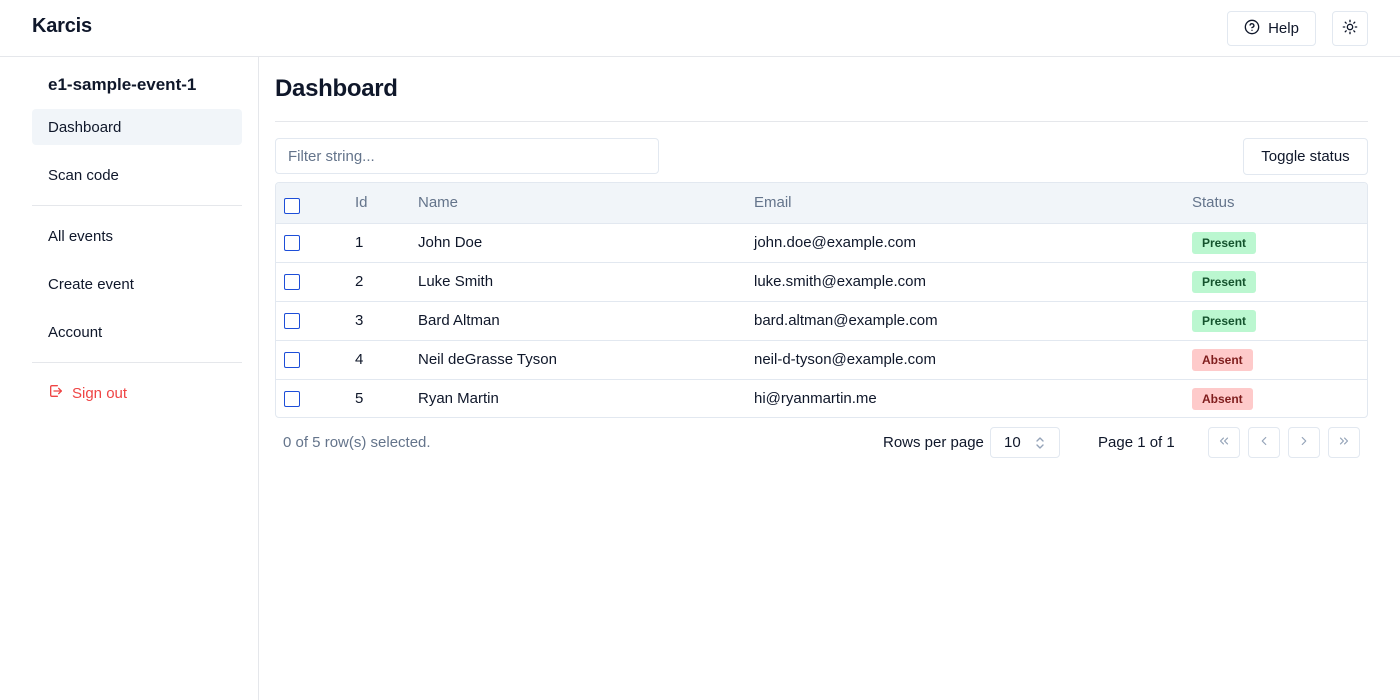 The width and height of the screenshot is (1400, 700). What do you see at coordinates (137, 332) in the screenshot?
I see `sidebar-item-account: Account` at bounding box center [137, 332].